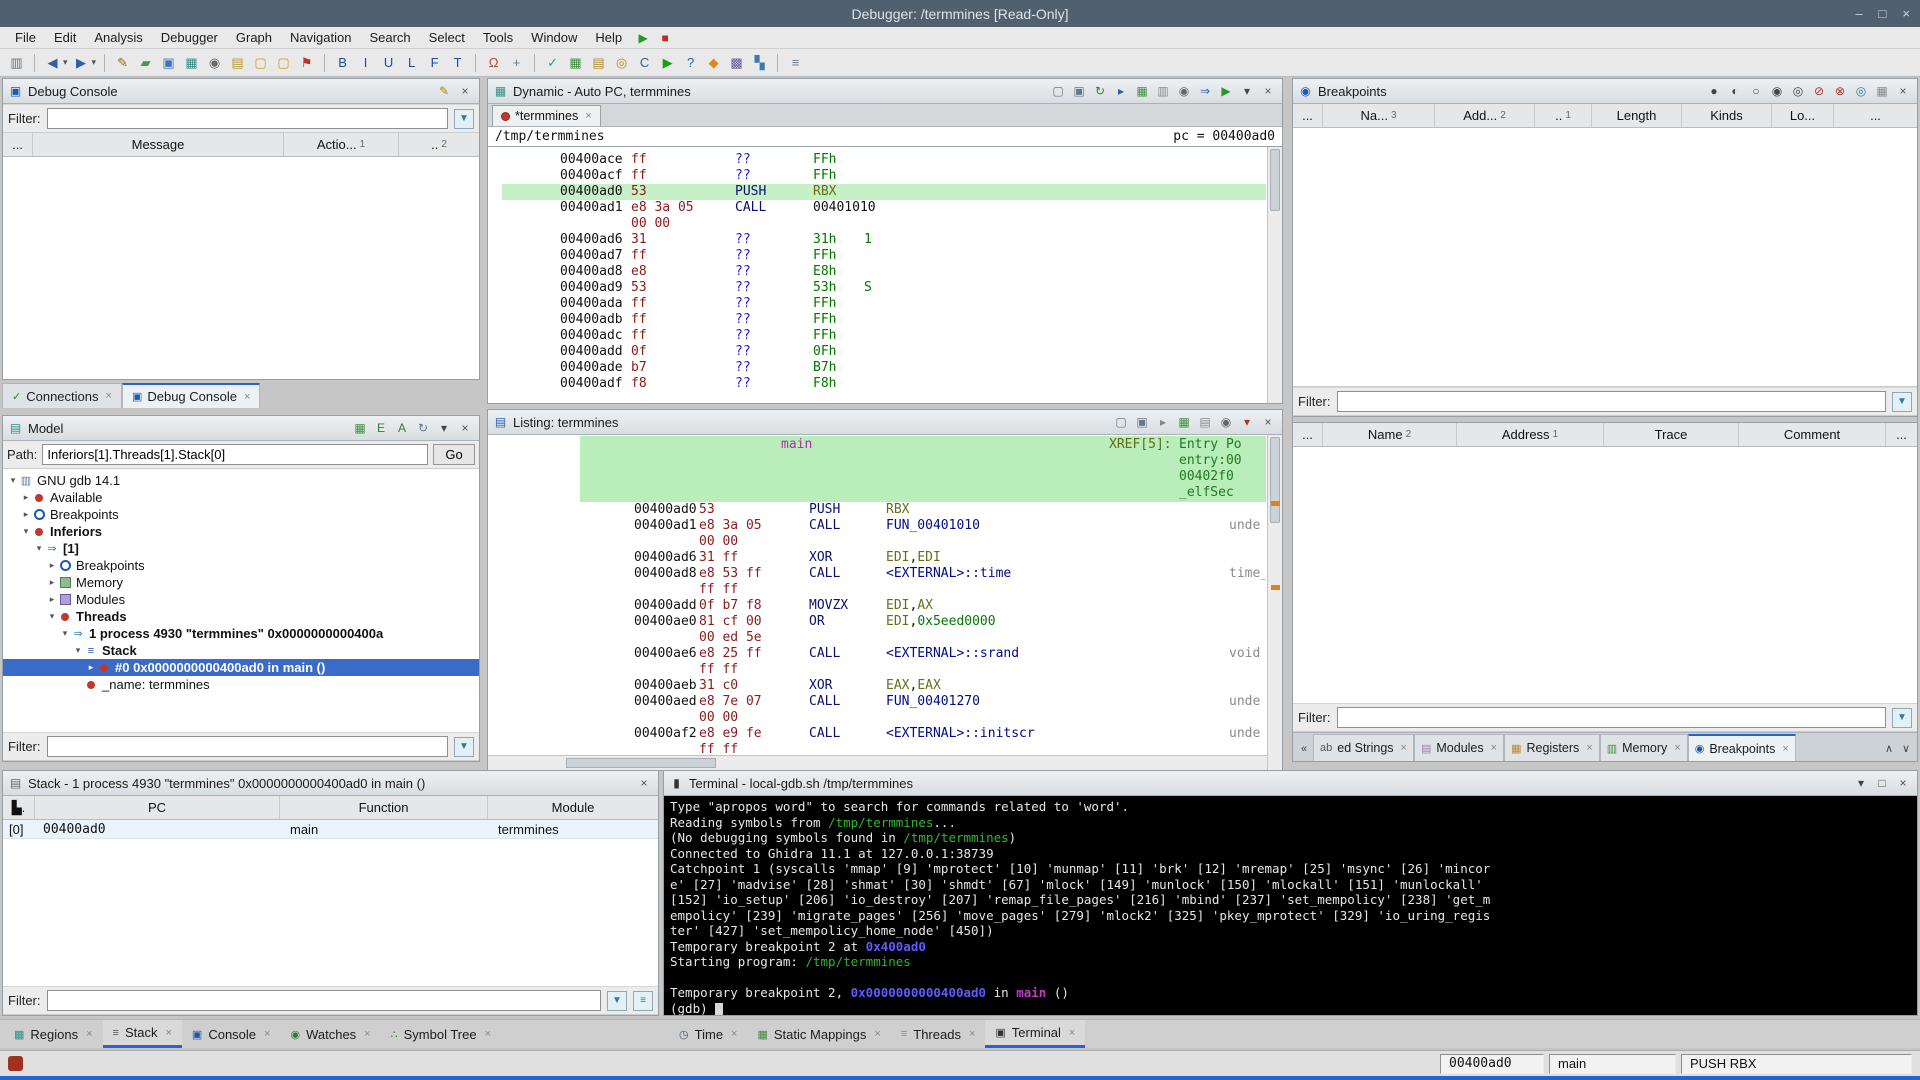 This screenshot has height=1080, width=1920. I want to click on breakpoints-header: ◉ Breakpoints ● ◐ ○ ◉ ◎ ⊘ ⊗ ◎ ▦ ×, so click(1605, 91).